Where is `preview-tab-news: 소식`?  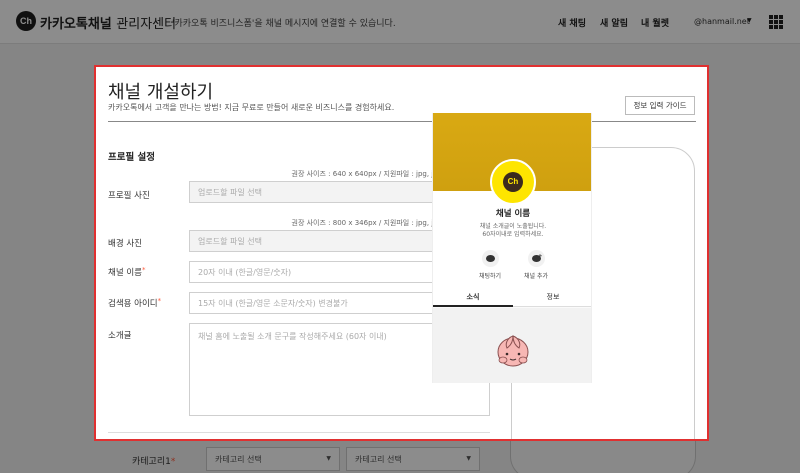 preview-tab-news: 소식 is located at coordinates (473, 297).